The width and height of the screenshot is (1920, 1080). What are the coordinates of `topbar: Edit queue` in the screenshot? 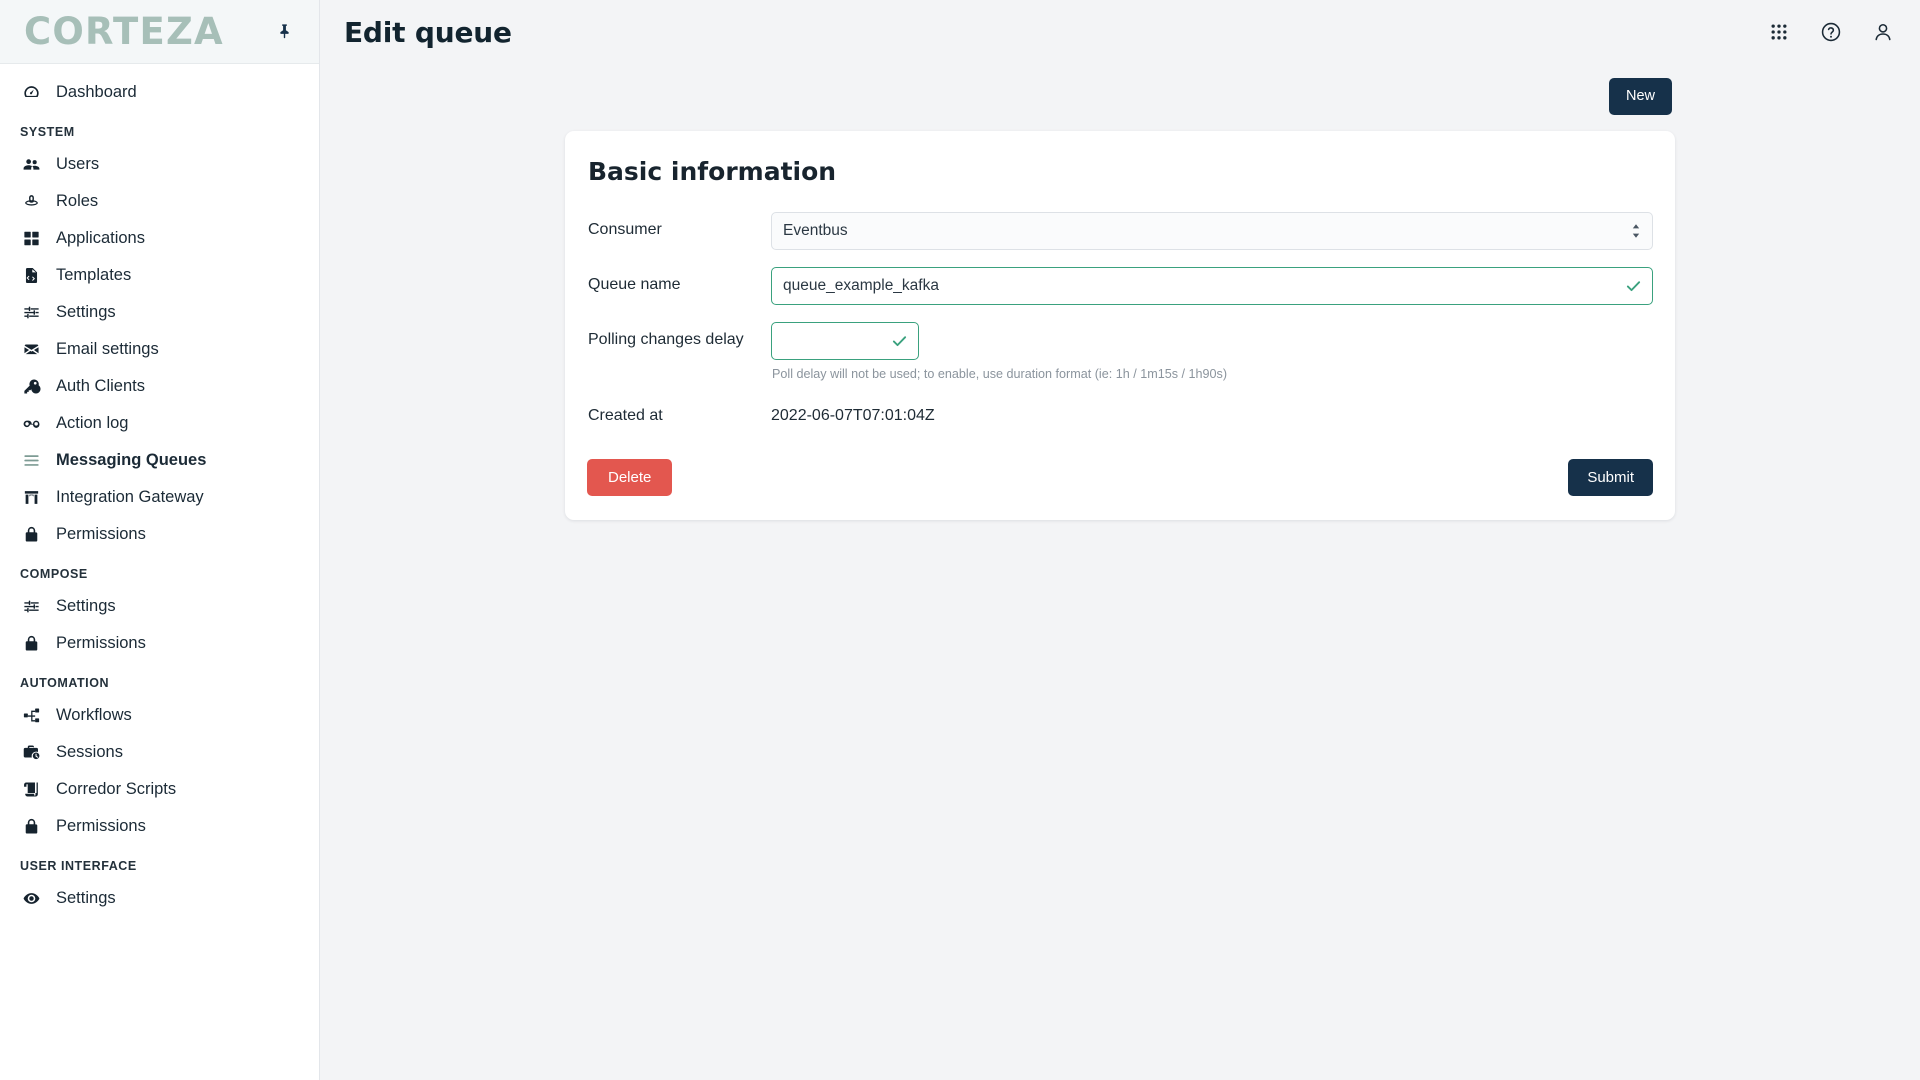 It's located at (1120, 32).